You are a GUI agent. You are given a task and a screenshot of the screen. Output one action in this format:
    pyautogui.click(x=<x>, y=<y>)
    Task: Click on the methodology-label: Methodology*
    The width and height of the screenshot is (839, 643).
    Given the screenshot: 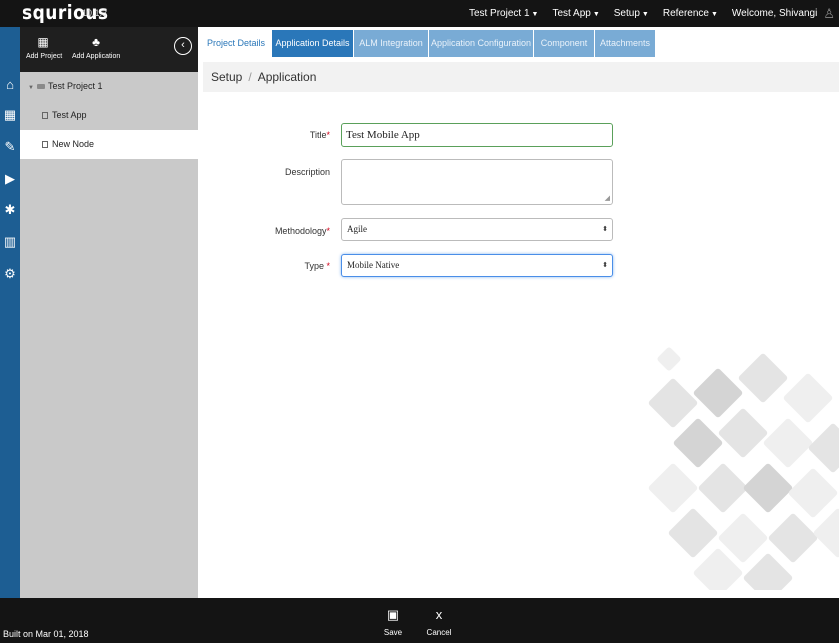 What is the action you would take?
    pyautogui.click(x=280, y=231)
    